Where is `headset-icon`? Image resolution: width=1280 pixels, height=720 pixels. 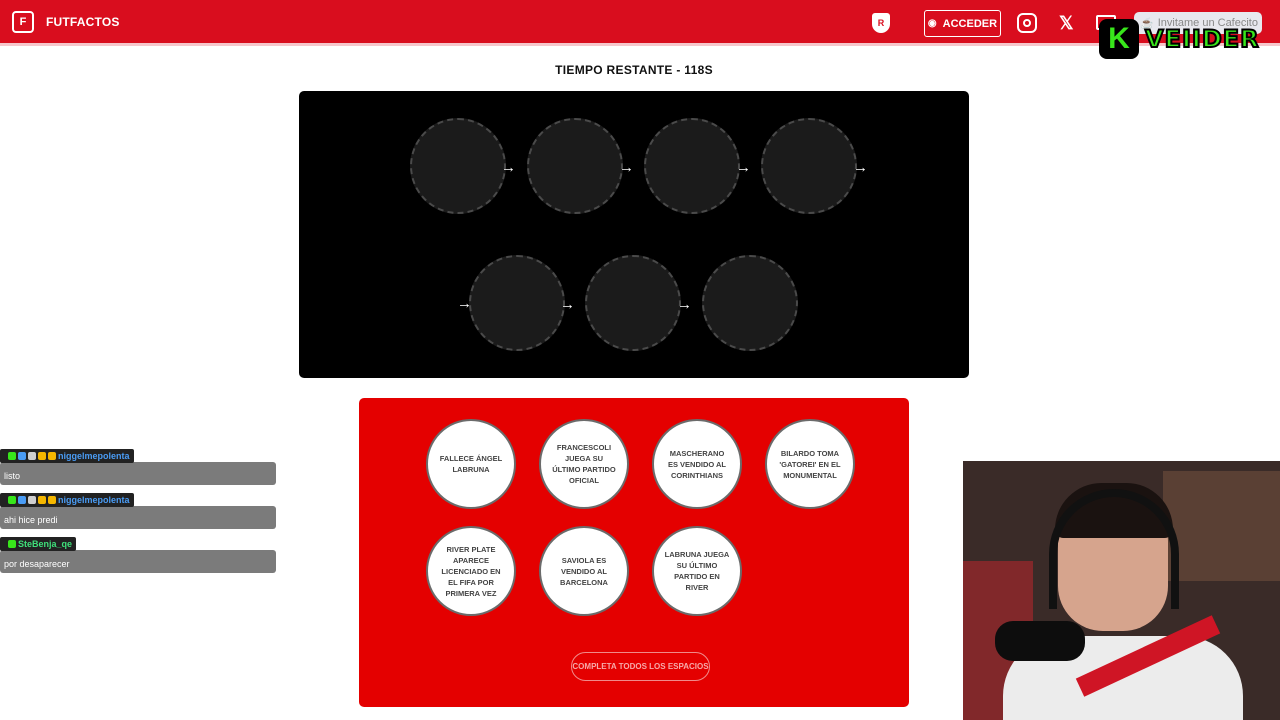
headset-icon is located at coordinates (1114, 549).